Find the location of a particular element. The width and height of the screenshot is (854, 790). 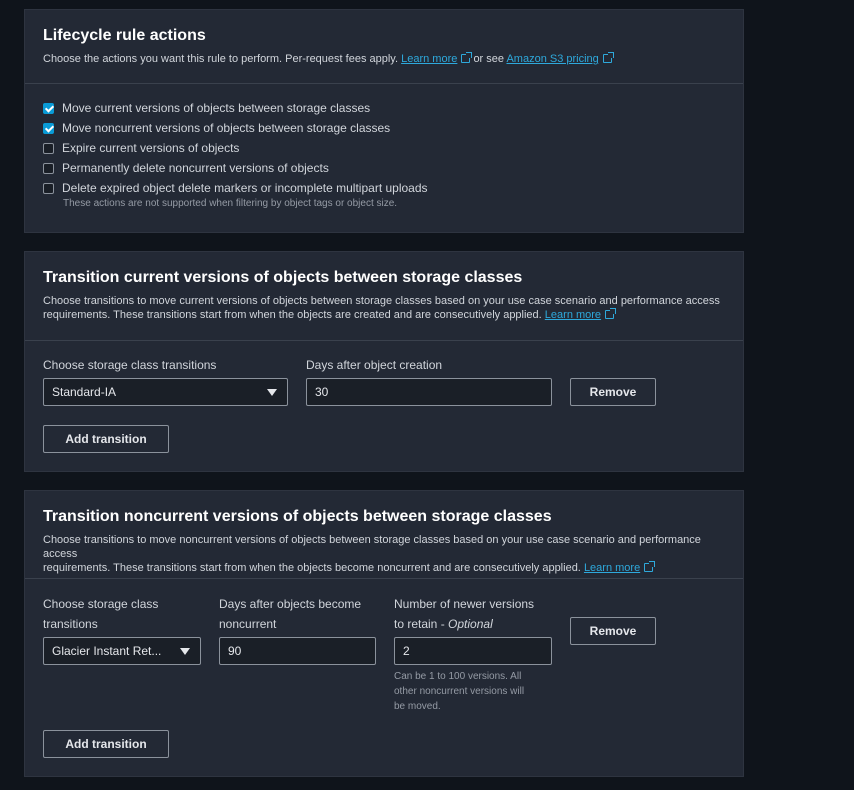

days-label: Days after object creation is located at coordinates (374, 365).